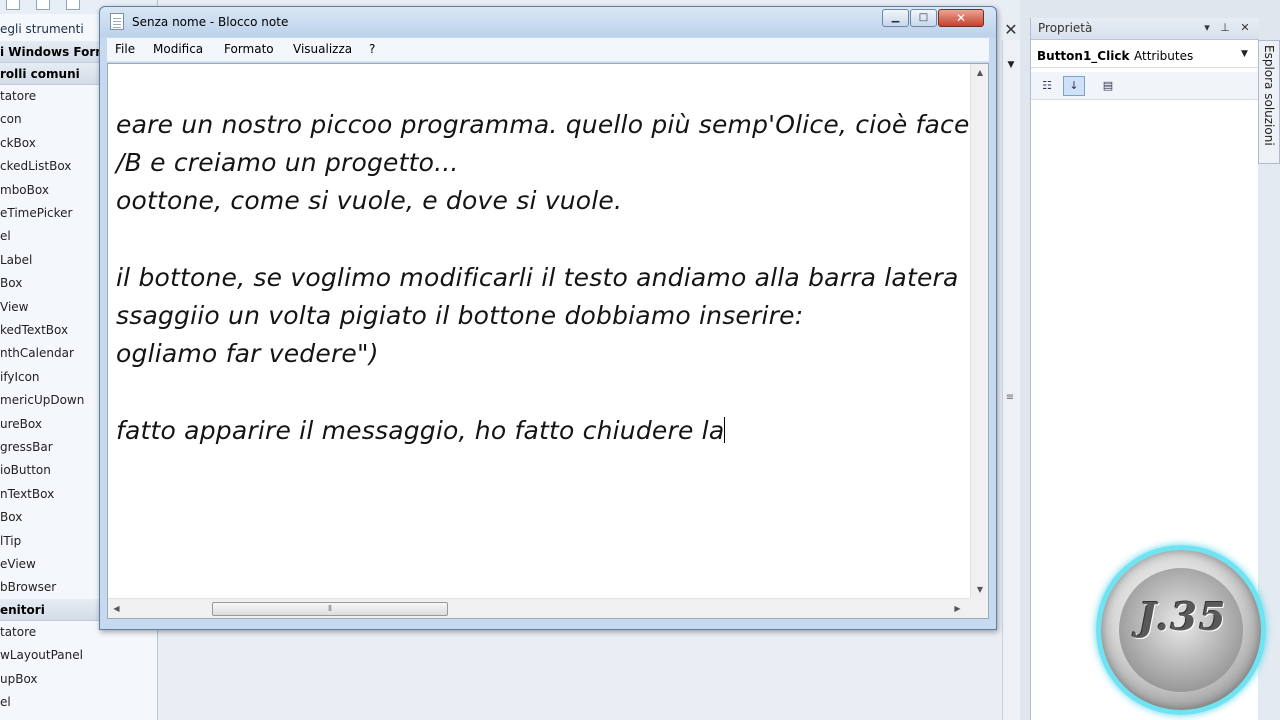 The width and height of the screenshot is (1280, 720). Describe the element at coordinates (330, 609) in the screenshot. I see `horizontal-scroll-thumb: ⦀` at that location.